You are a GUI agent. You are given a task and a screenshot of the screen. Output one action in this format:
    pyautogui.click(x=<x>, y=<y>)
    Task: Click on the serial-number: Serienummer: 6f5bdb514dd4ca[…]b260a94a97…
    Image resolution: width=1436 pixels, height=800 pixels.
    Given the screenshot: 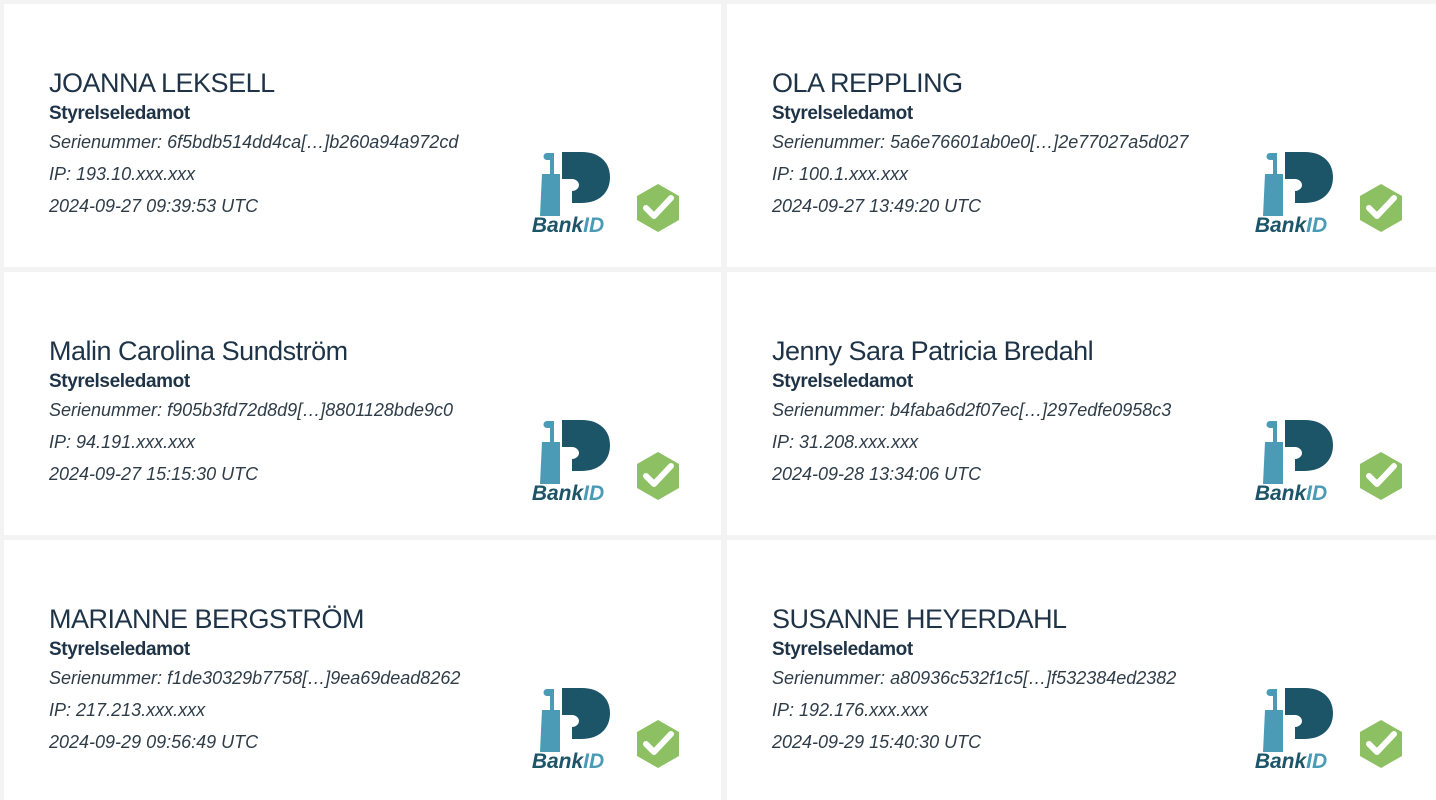 What is the action you would take?
    pyautogui.click(x=253, y=142)
    